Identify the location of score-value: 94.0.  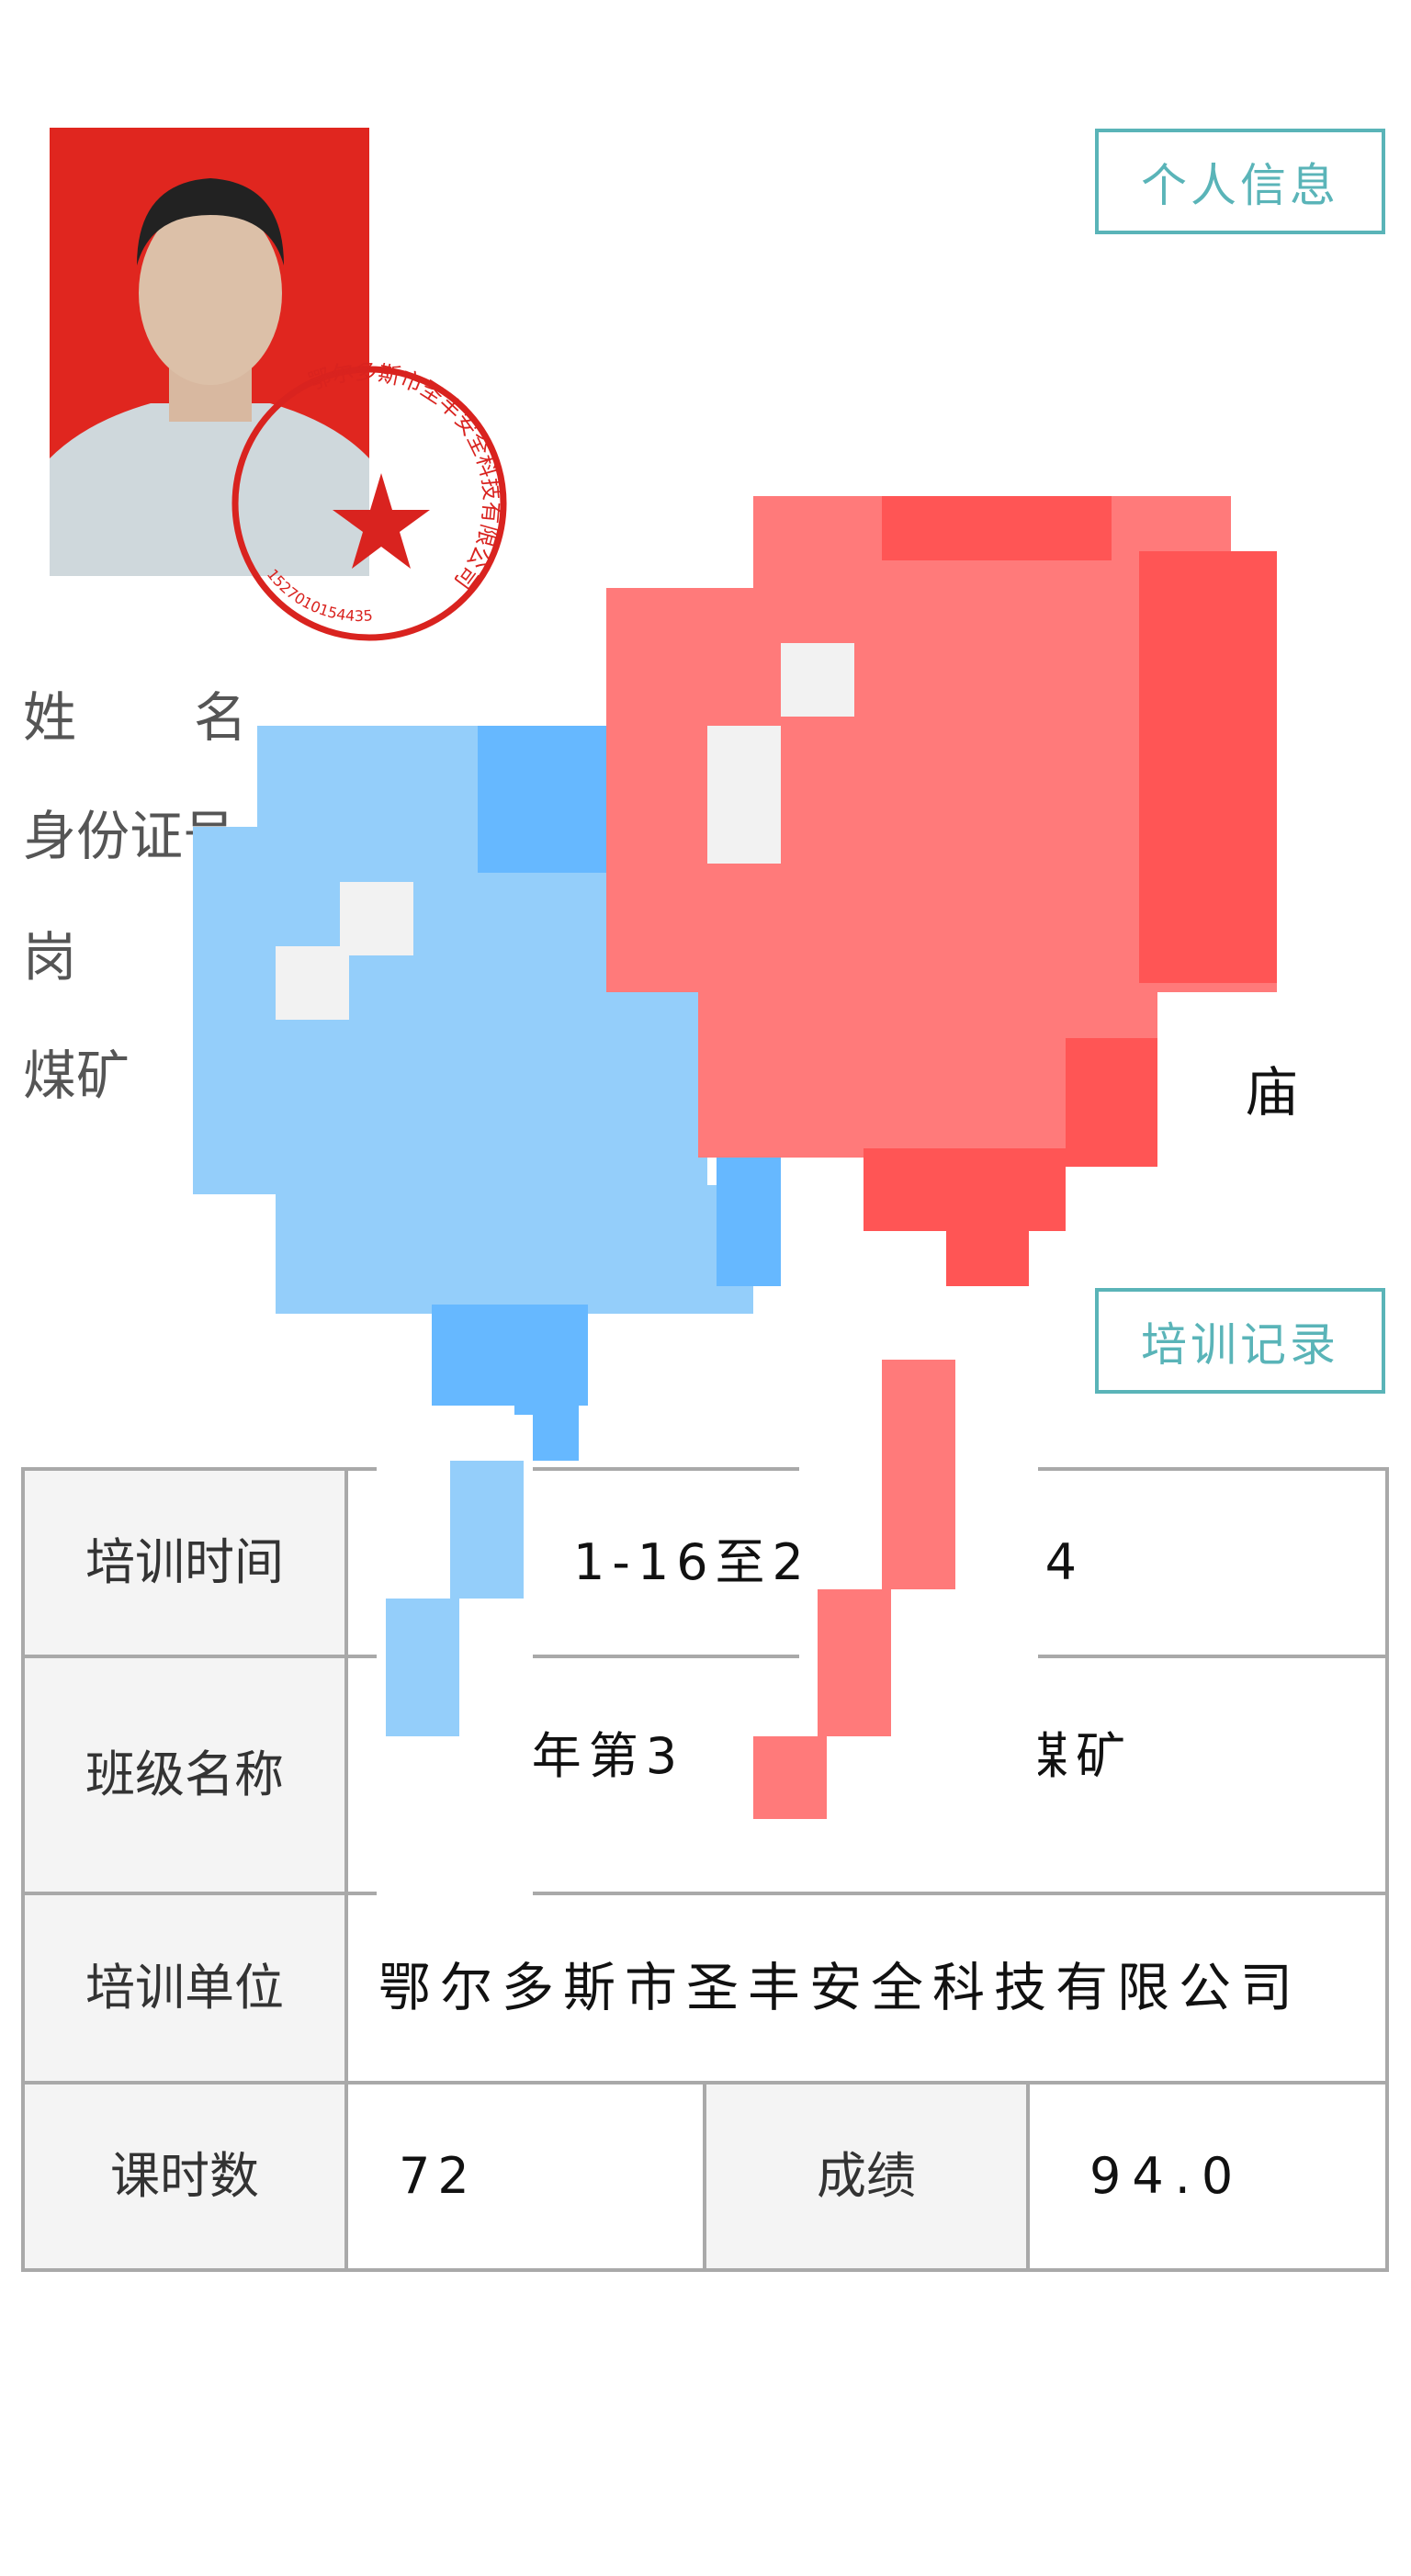
(1207, 2176).